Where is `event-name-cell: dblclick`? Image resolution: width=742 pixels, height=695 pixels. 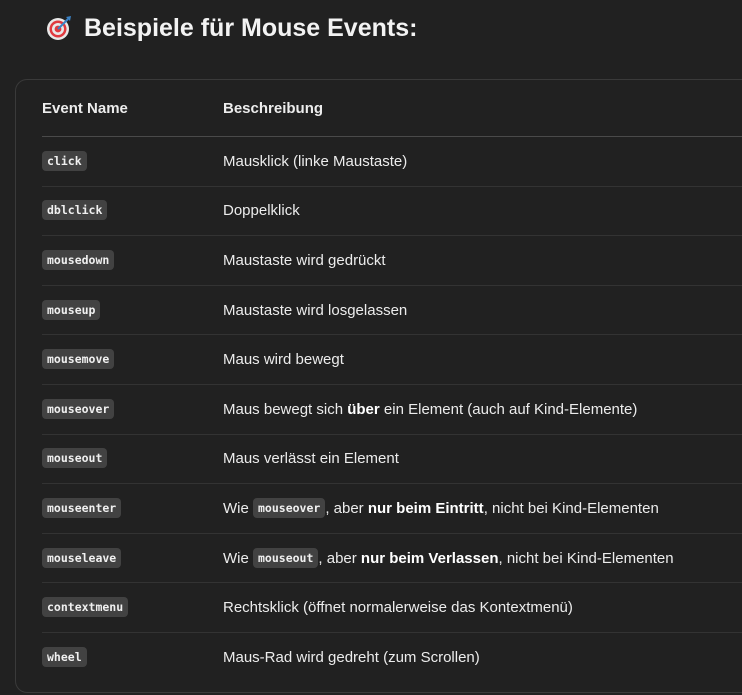
event-name-cell: dblclick is located at coordinates (132, 211).